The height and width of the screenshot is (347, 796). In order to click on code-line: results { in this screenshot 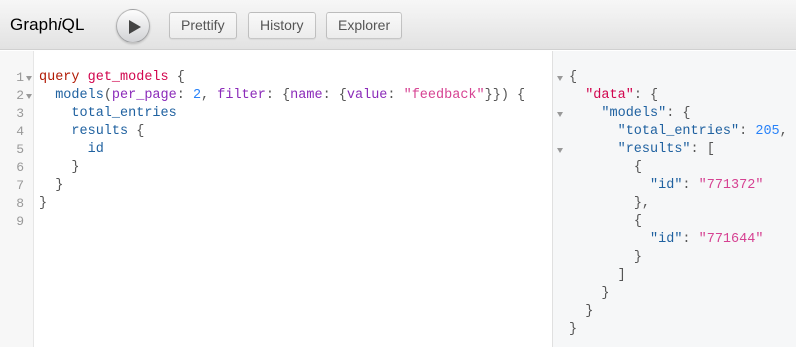, I will do `click(108, 131)`.